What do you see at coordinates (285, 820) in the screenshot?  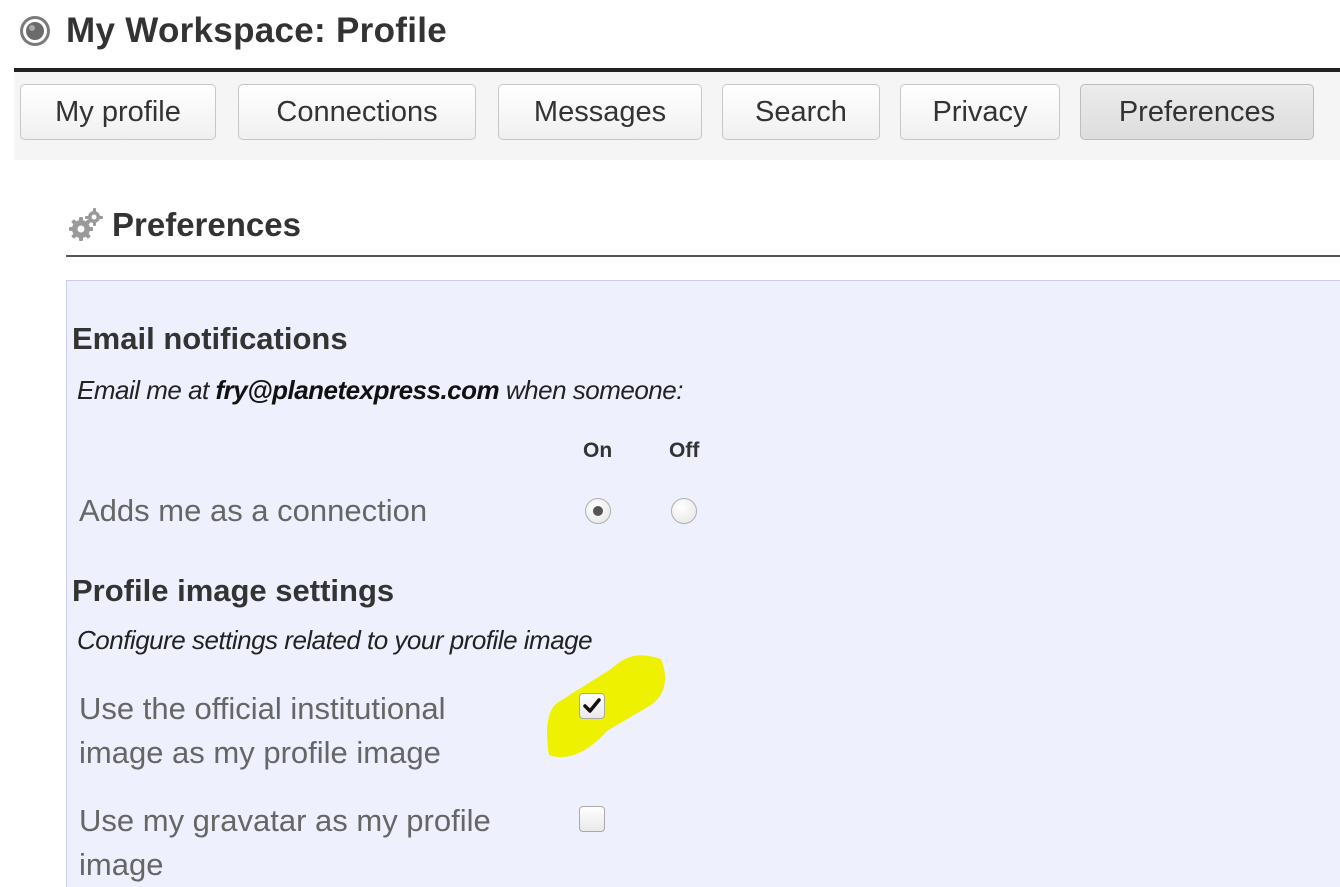 I see `gravatar-label-line1: Use my gravatar as my profile` at bounding box center [285, 820].